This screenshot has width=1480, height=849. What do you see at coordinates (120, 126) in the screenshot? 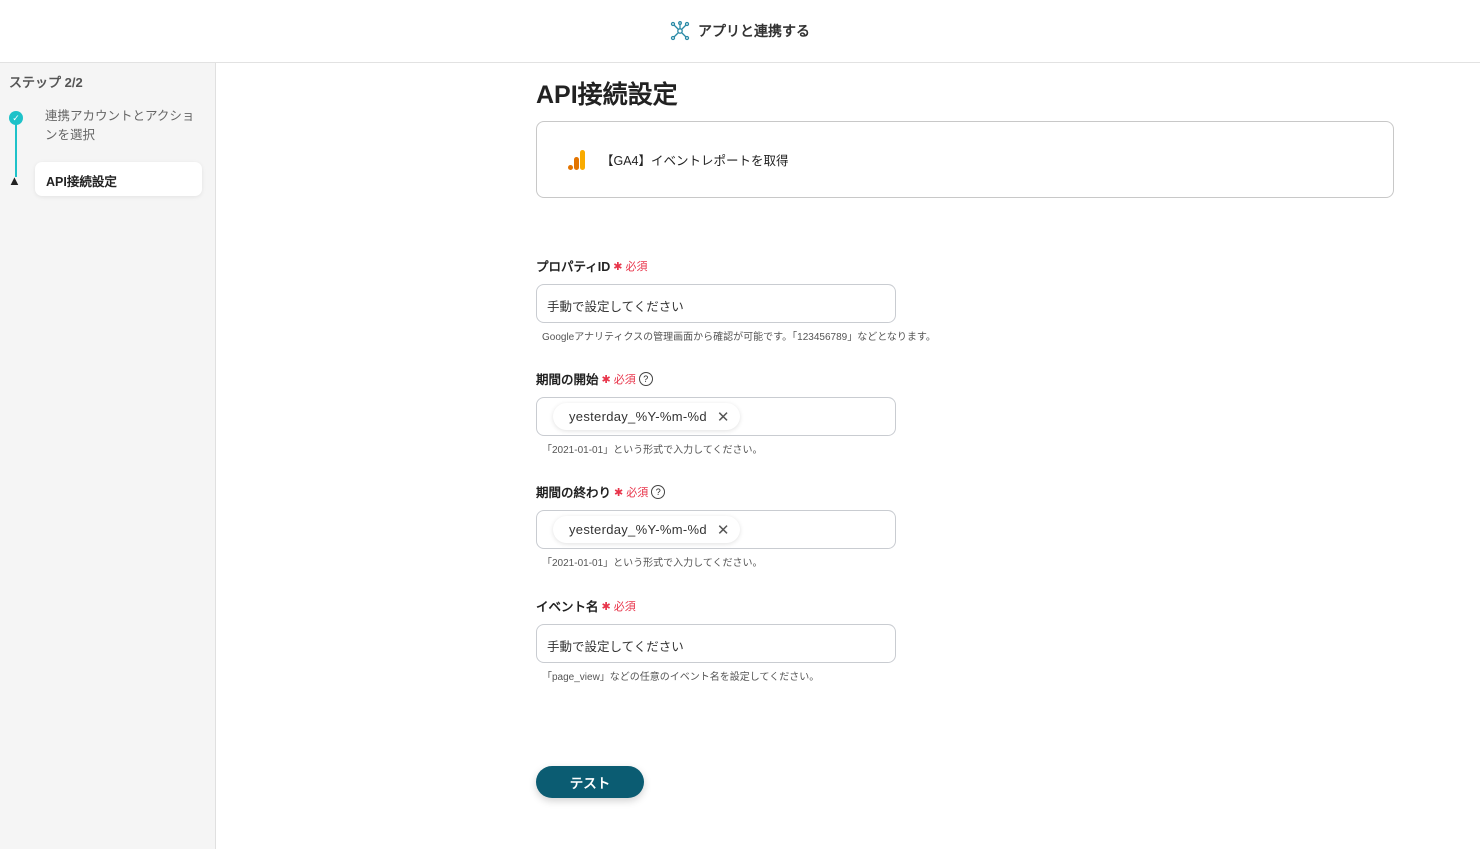
I see `sidebar-step-select-action: 連携アカウントとアクションを選択` at bounding box center [120, 126].